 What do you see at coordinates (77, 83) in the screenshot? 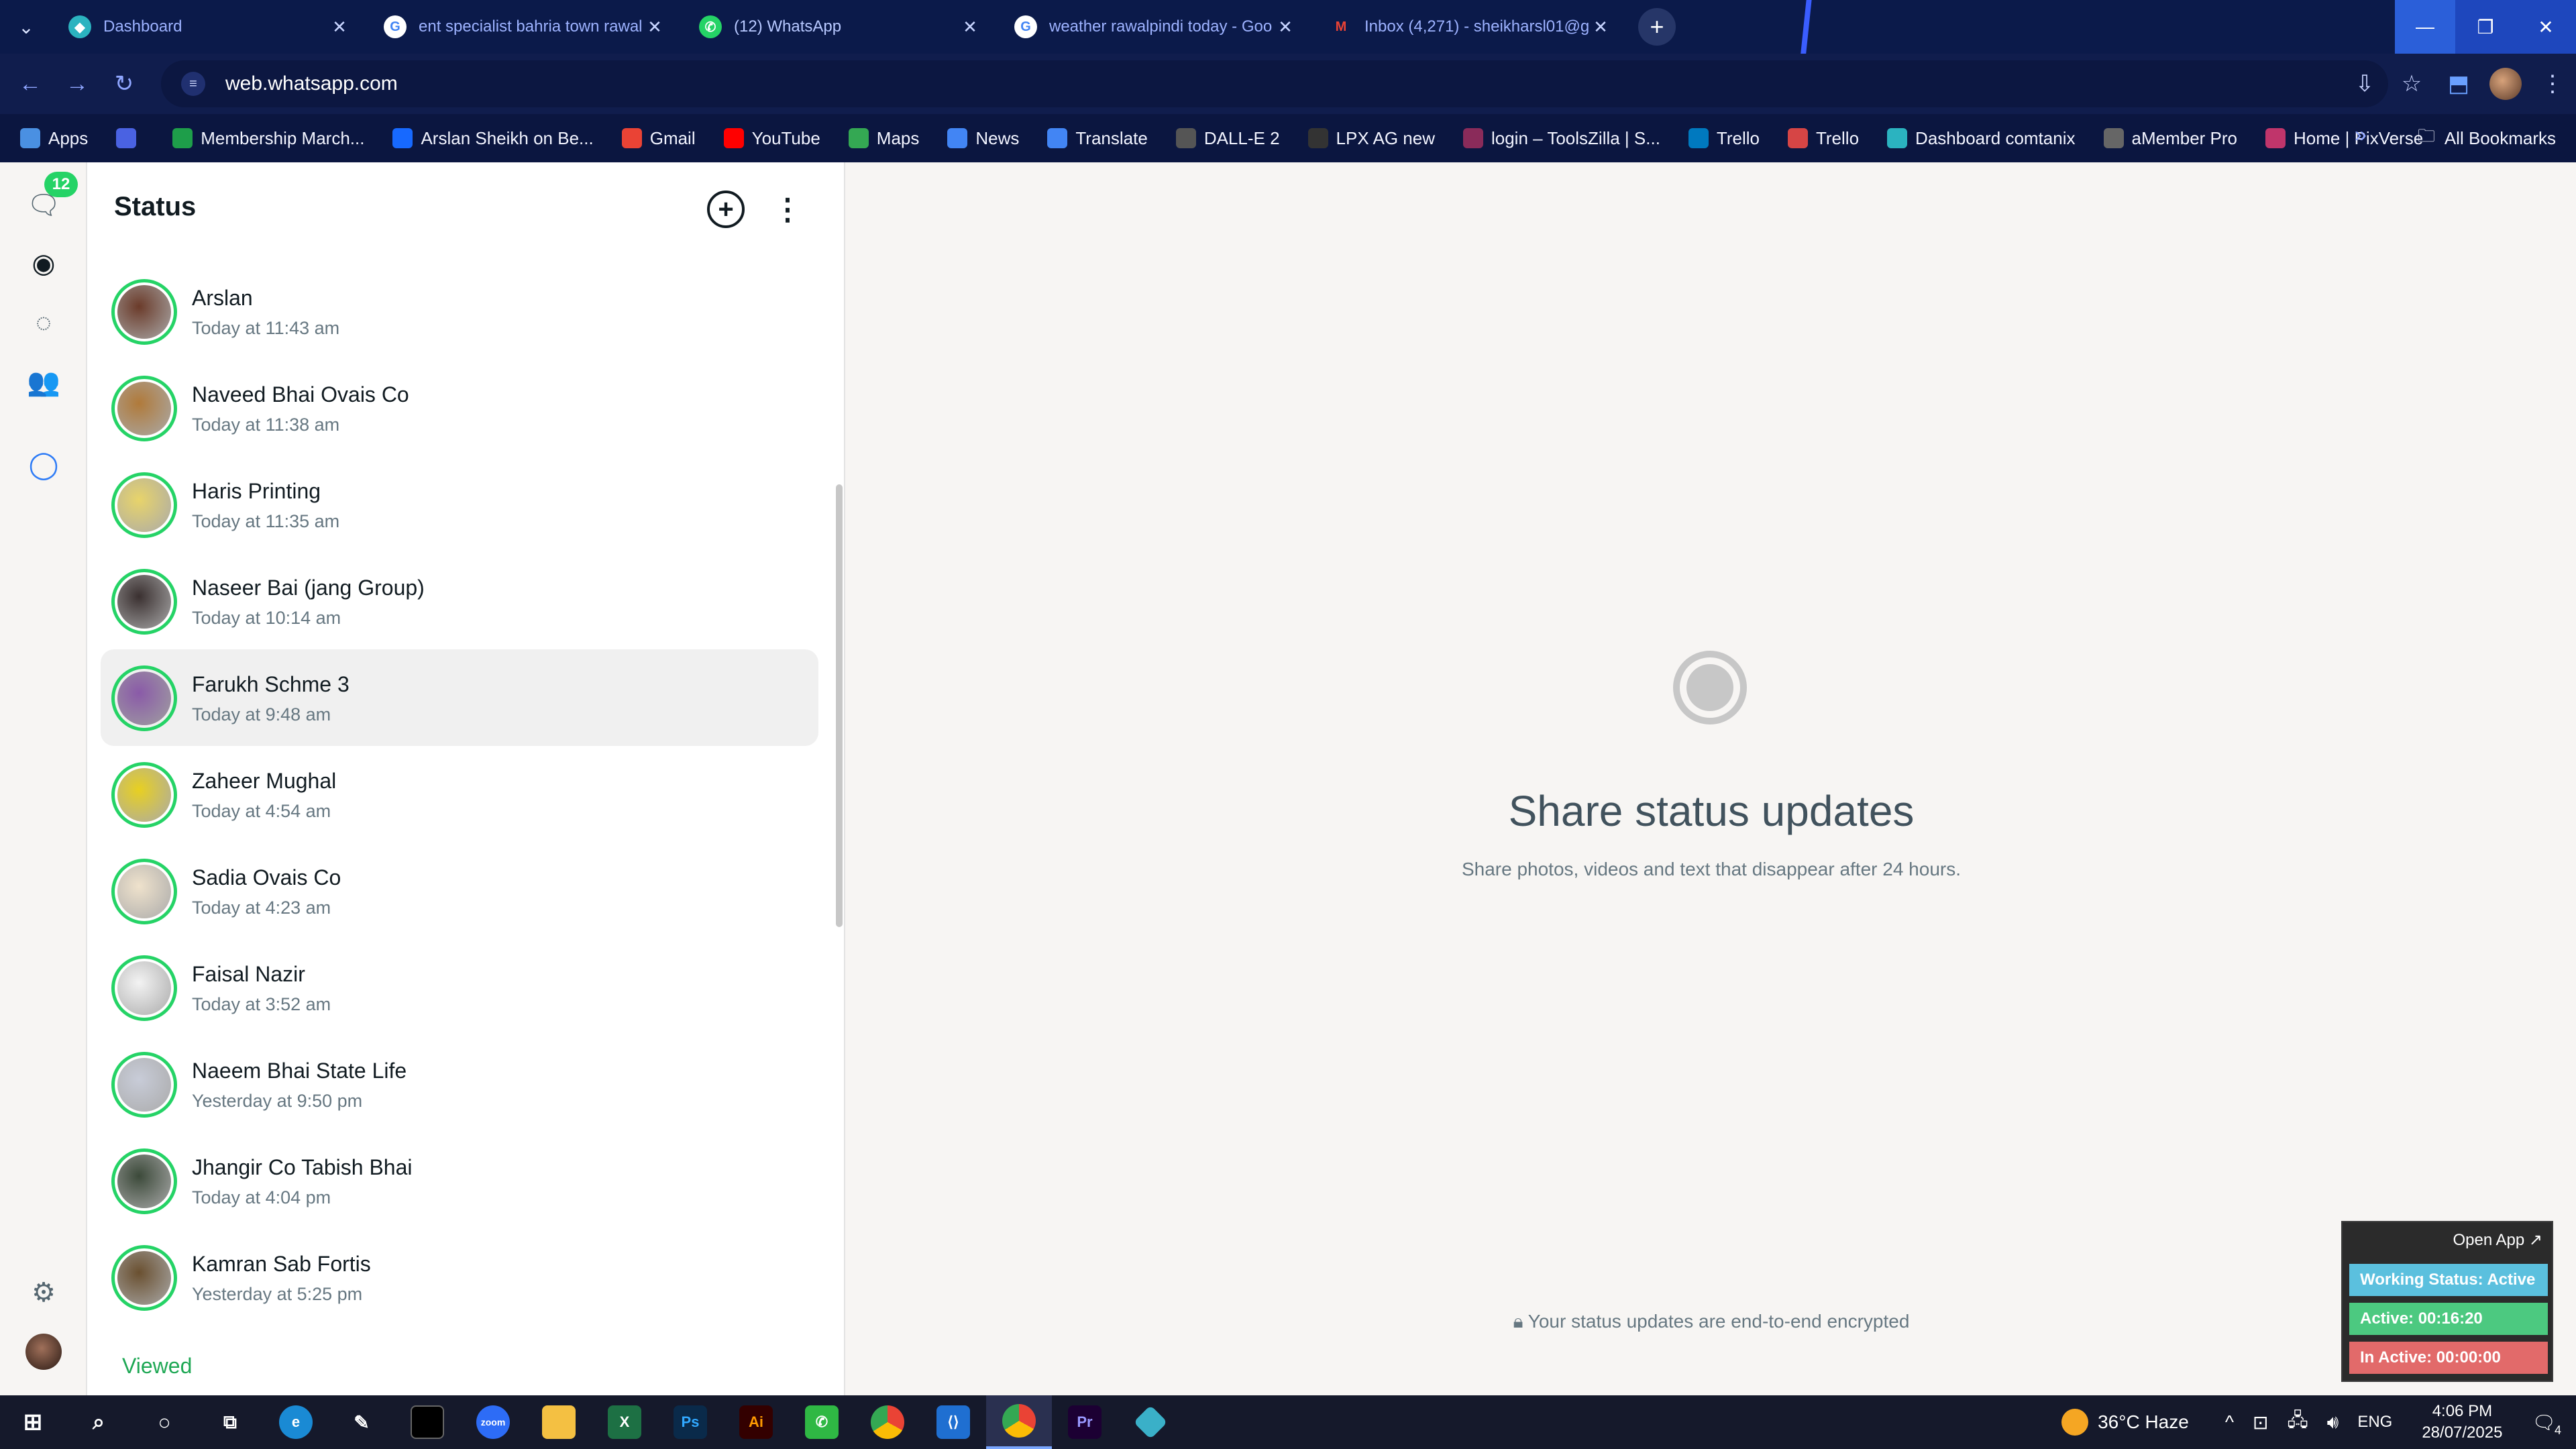
I see `forward-button: →` at bounding box center [77, 83].